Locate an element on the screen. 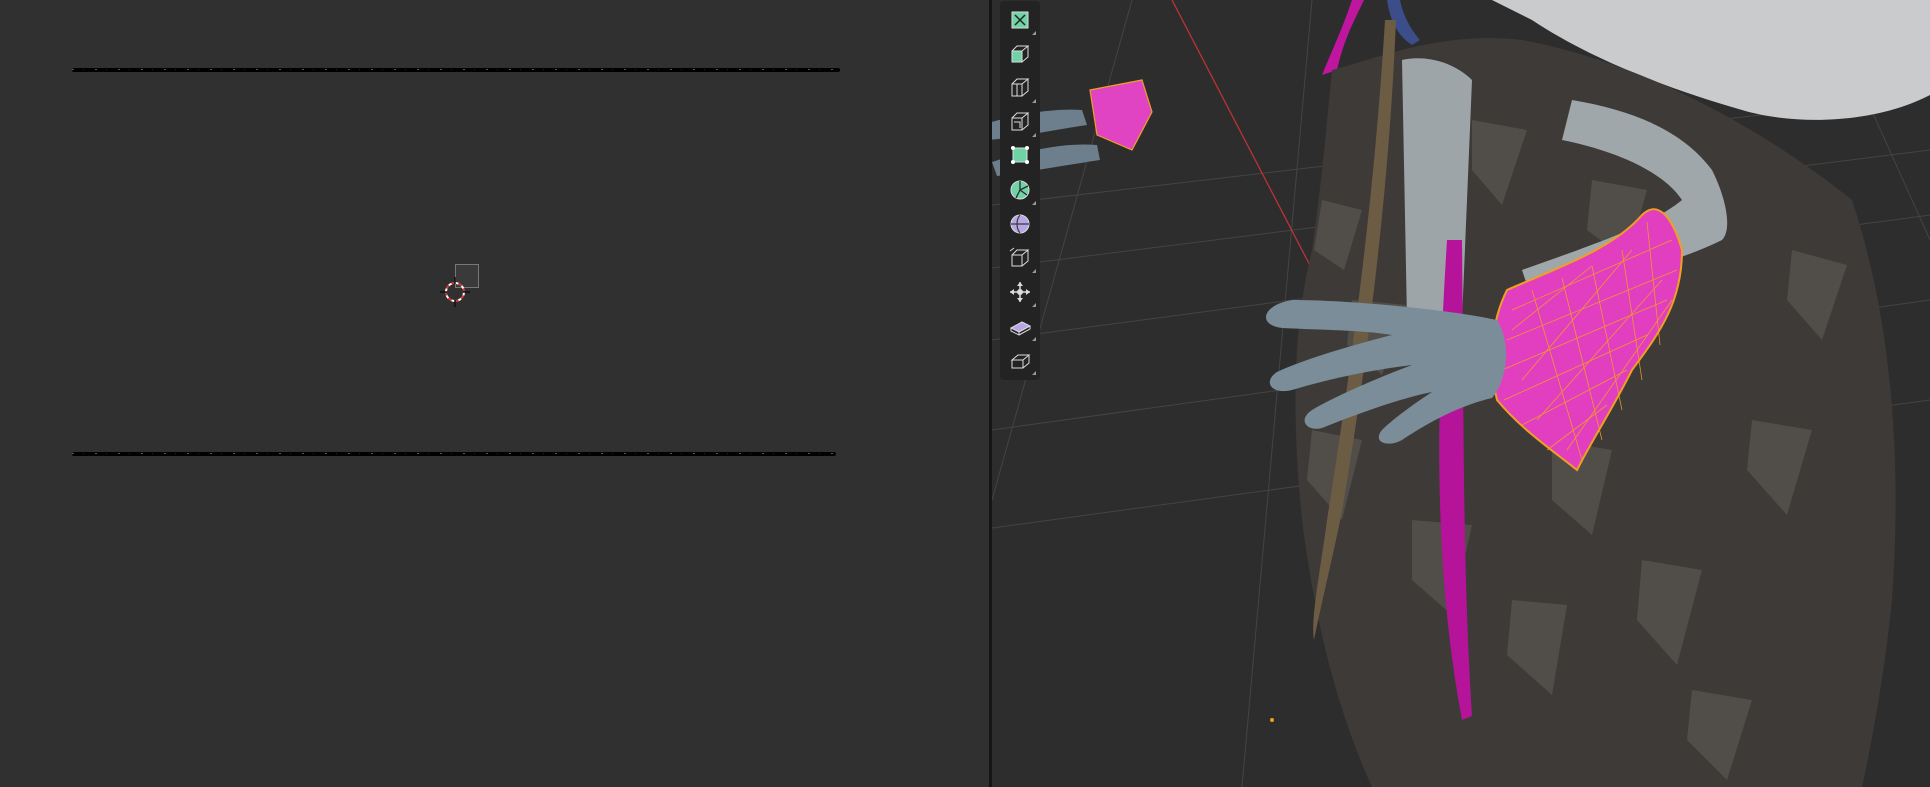 The height and width of the screenshot is (787, 1930). rip-region-icon is located at coordinates (1020, 361).